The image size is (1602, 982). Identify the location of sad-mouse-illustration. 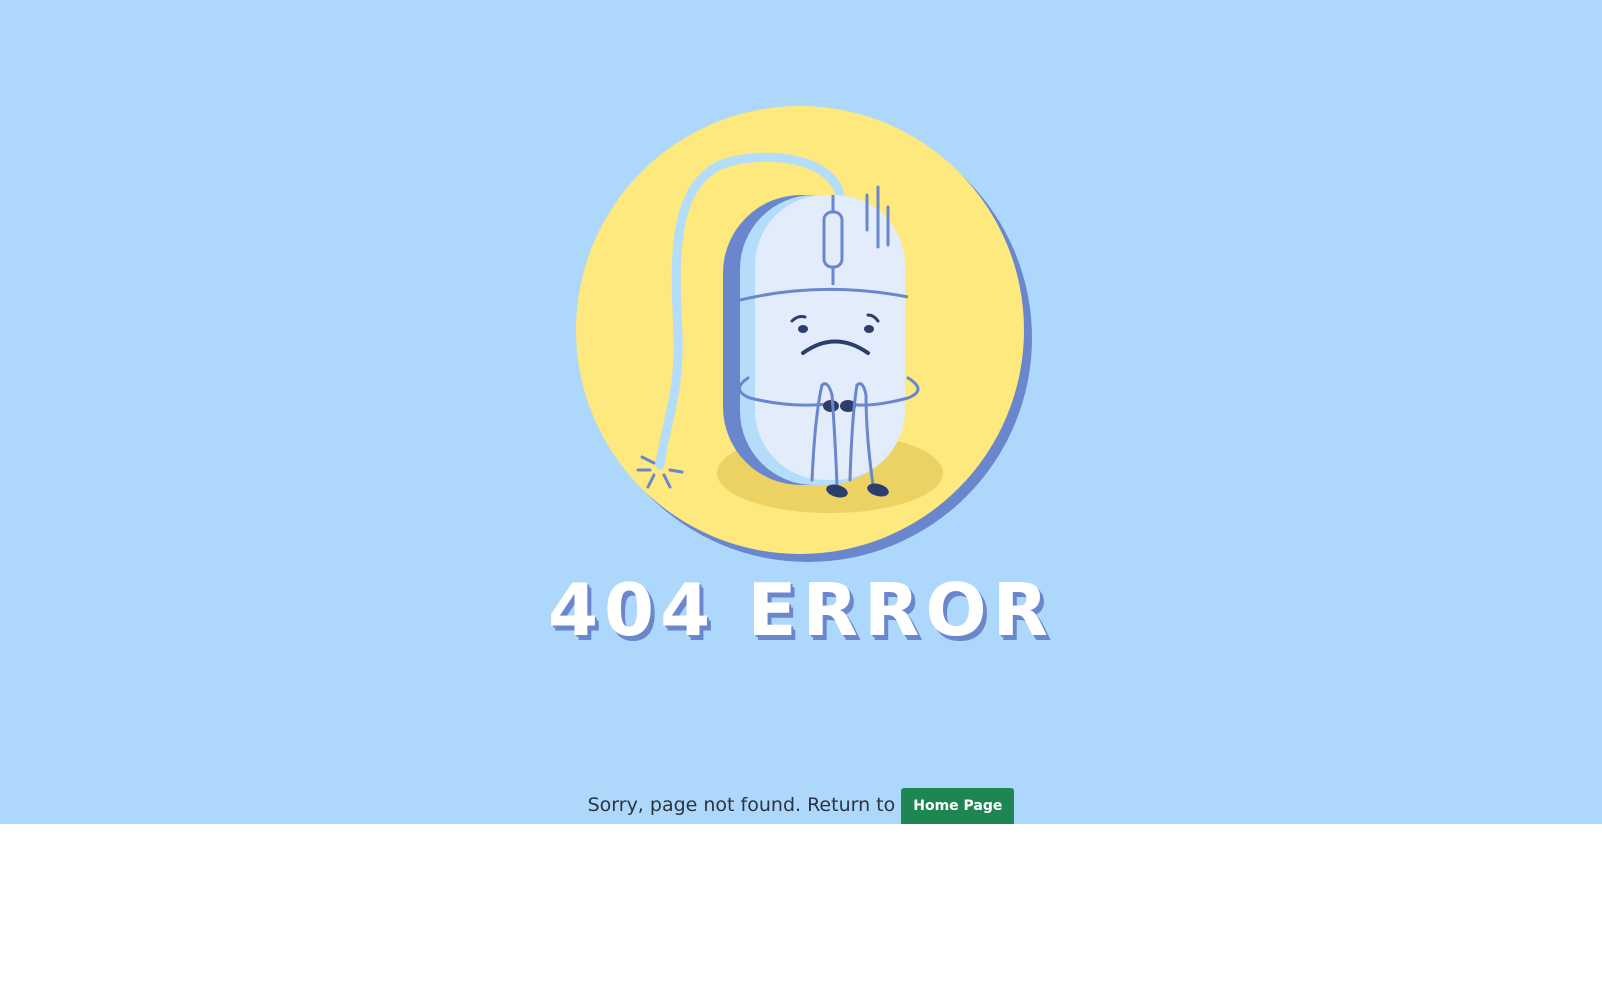
(804, 334).